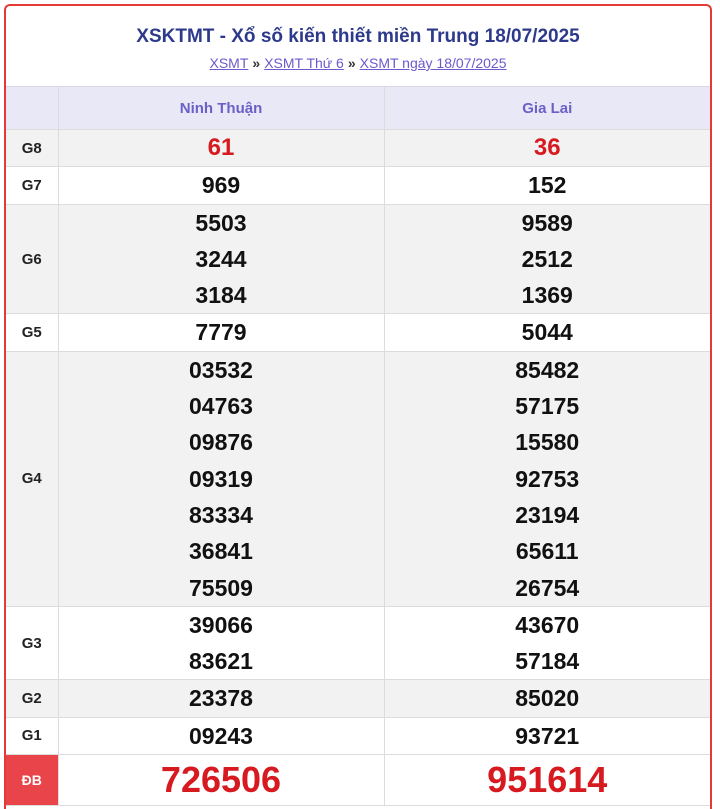 The height and width of the screenshot is (809, 720). I want to click on result-number: 09319, so click(221, 478).